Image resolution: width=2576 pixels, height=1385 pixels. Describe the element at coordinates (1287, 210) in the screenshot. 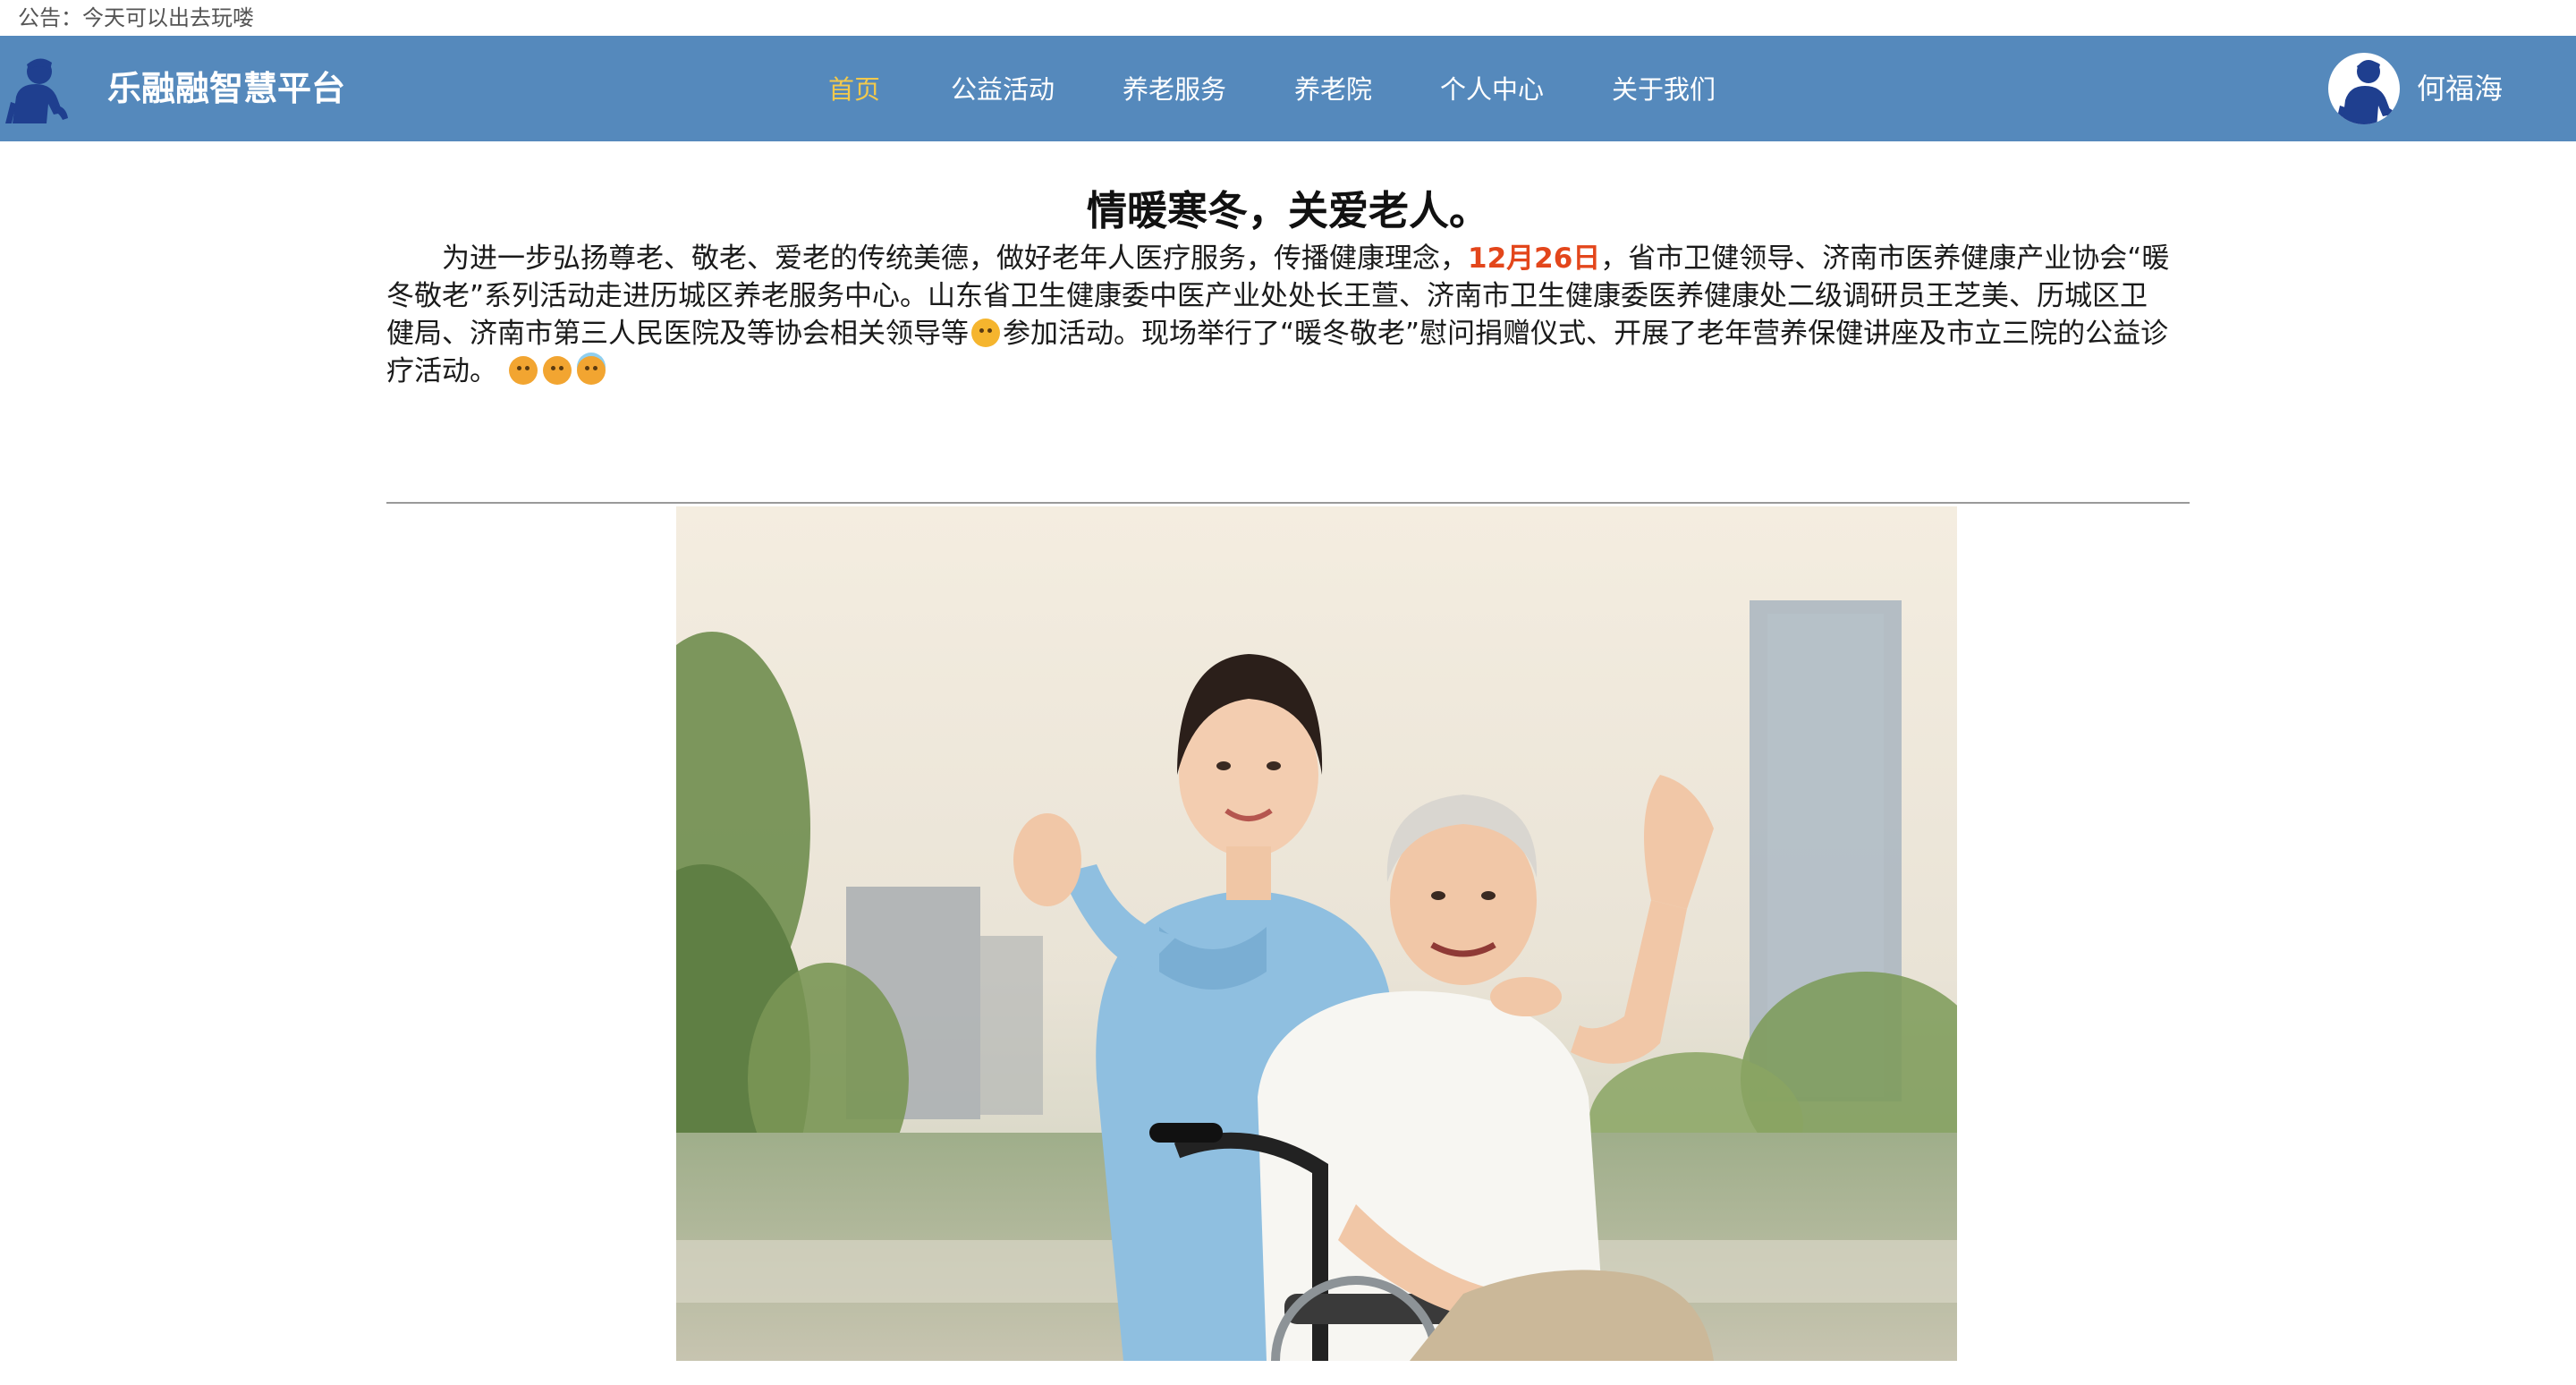

I see `article-title: 情暖寒冬，关爱老人。` at that location.